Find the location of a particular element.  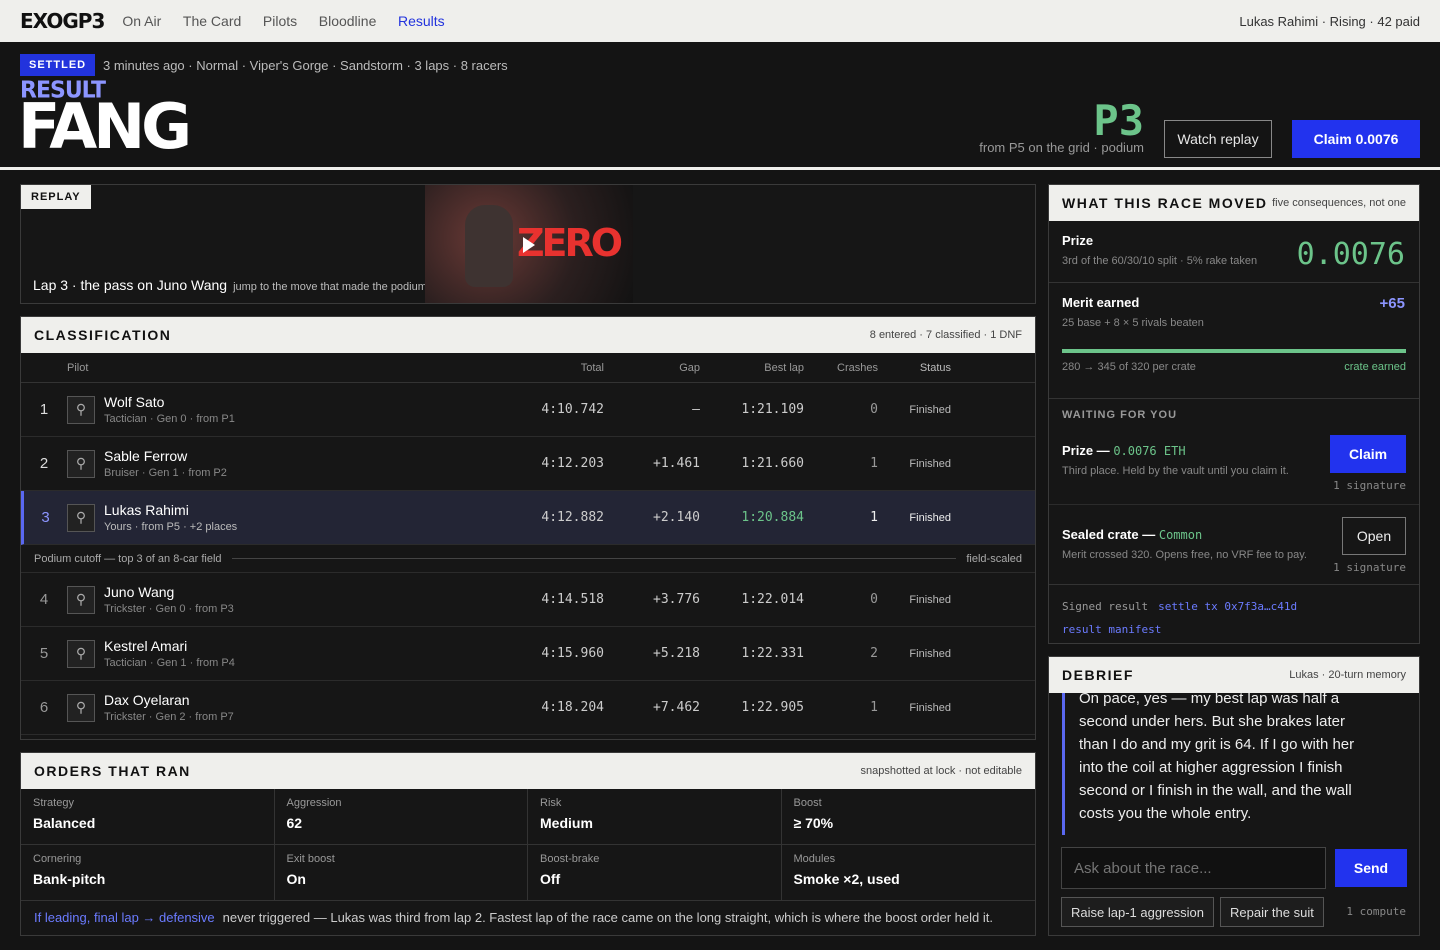

nav-the-card: The Card is located at coordinates (212, 21).